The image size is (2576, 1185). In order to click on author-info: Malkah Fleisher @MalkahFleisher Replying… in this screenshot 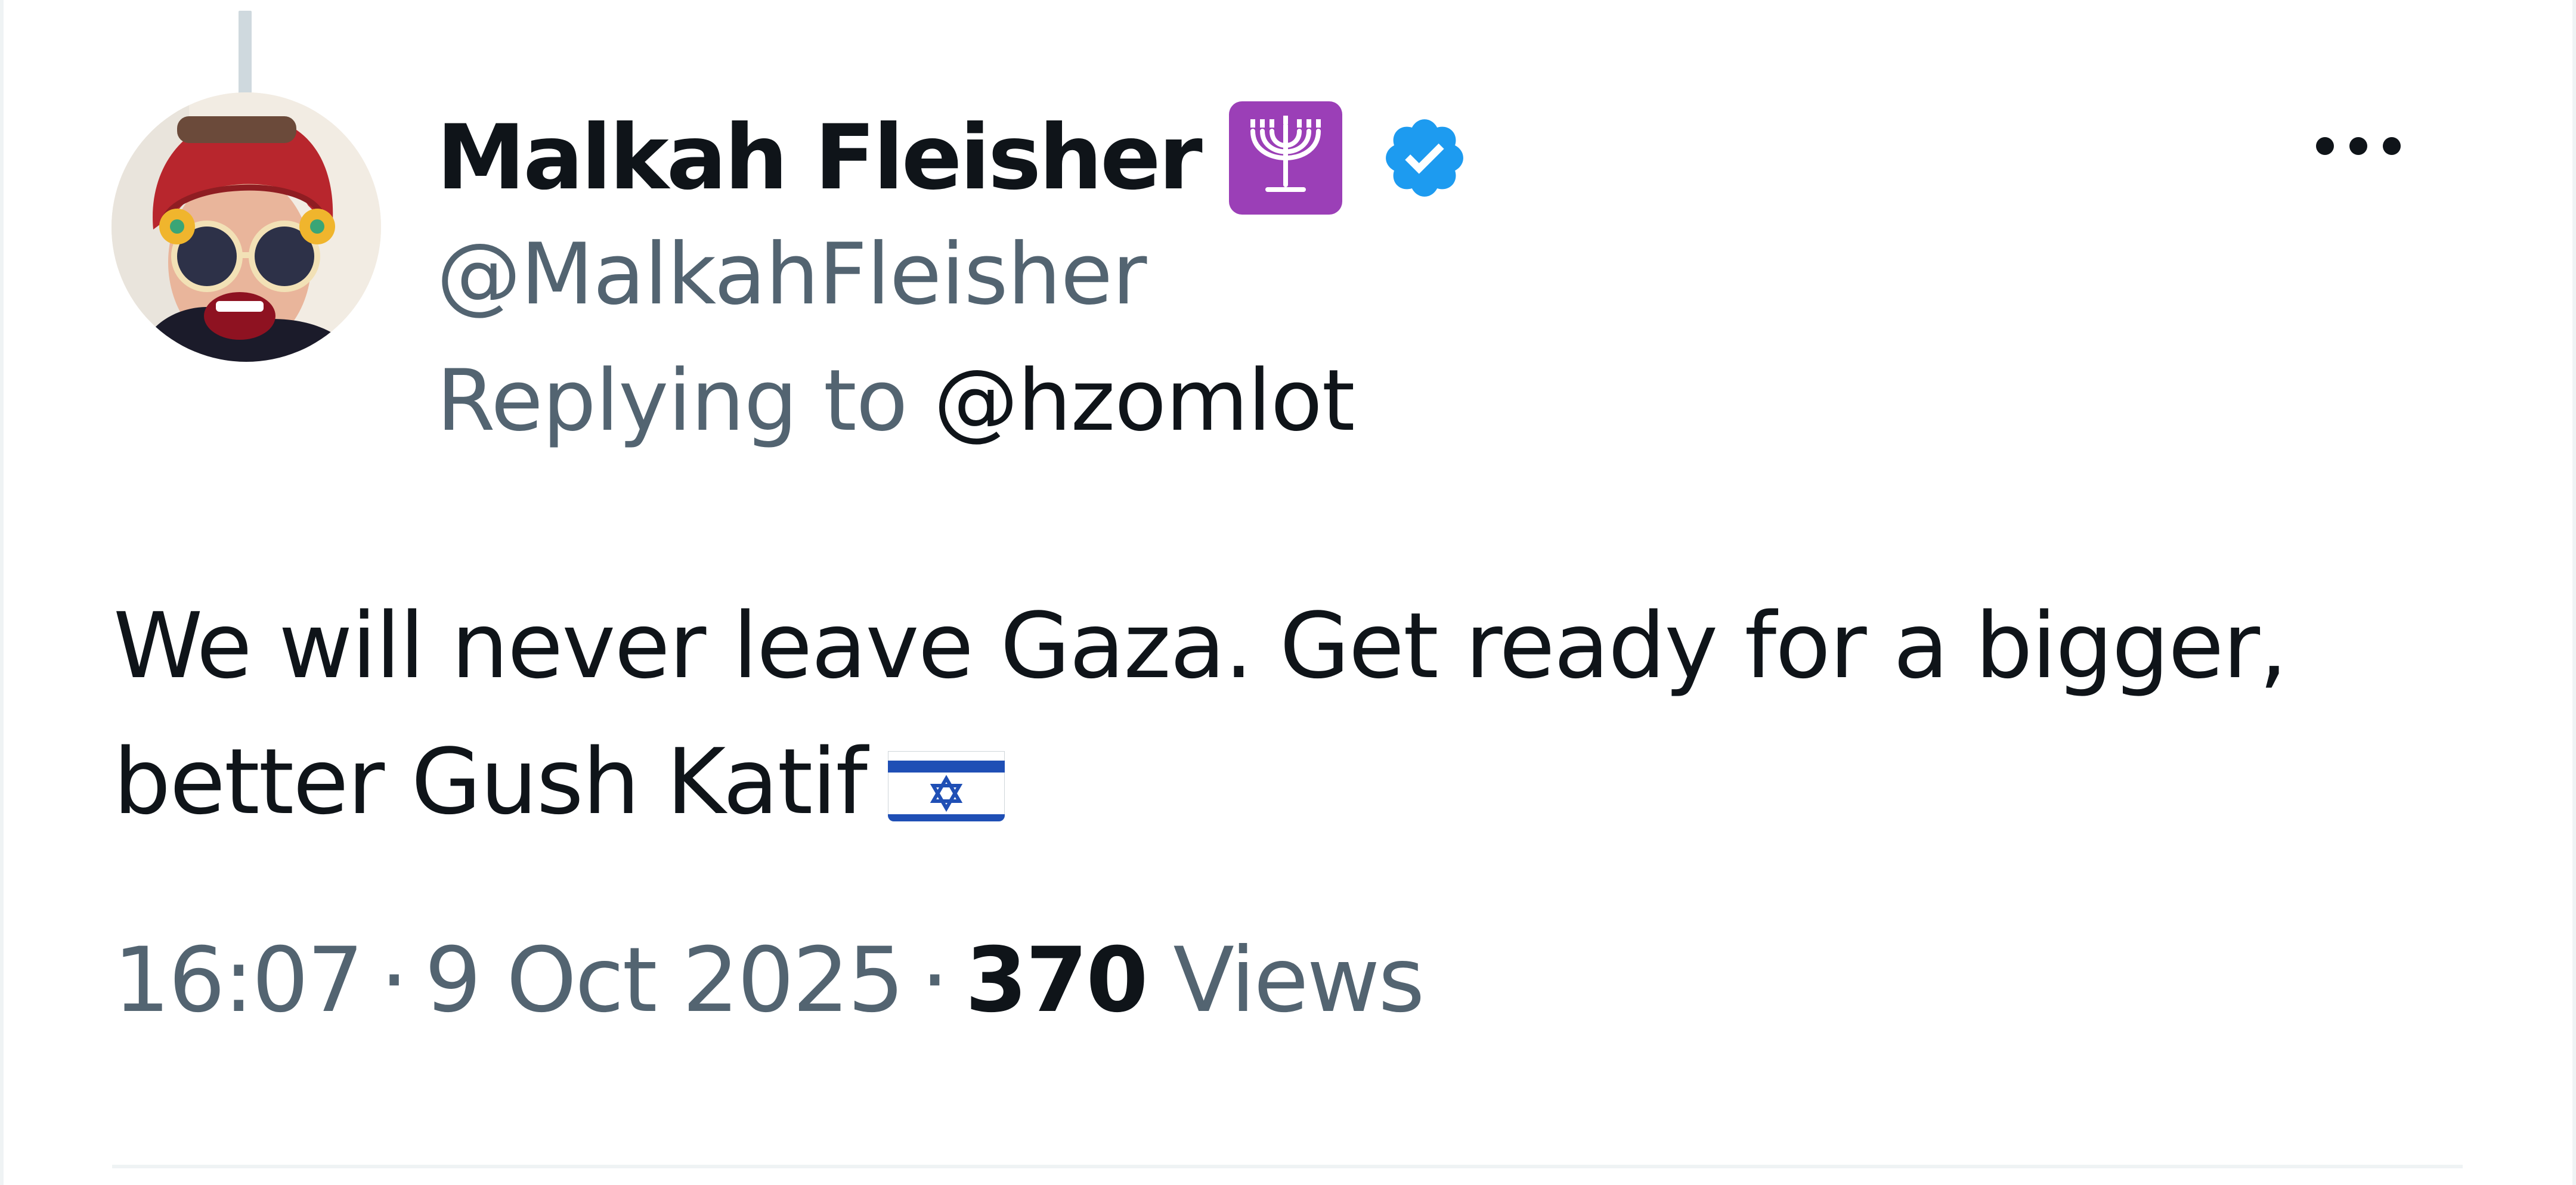, I will do `click(953, 266)`.